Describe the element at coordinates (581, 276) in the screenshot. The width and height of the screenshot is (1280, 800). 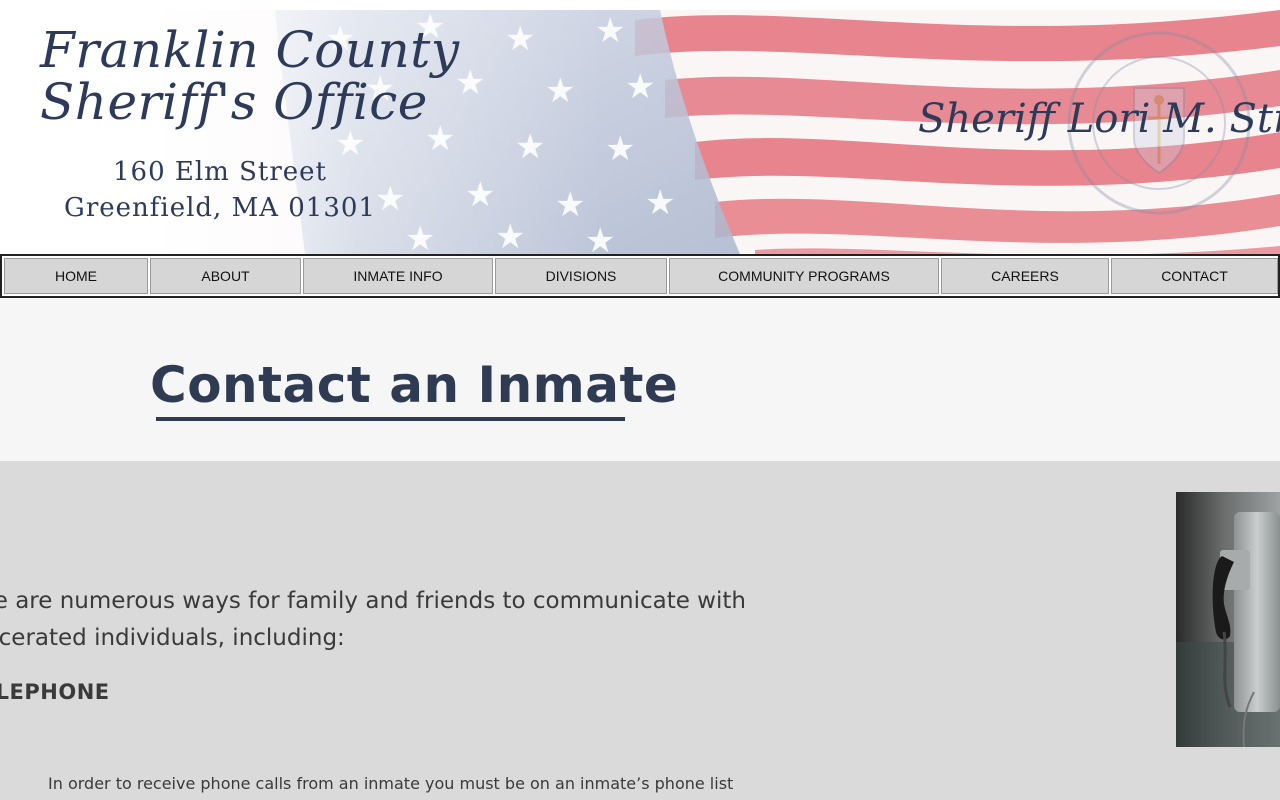
I see `nav-divisions: DIVISIONS` at that location.